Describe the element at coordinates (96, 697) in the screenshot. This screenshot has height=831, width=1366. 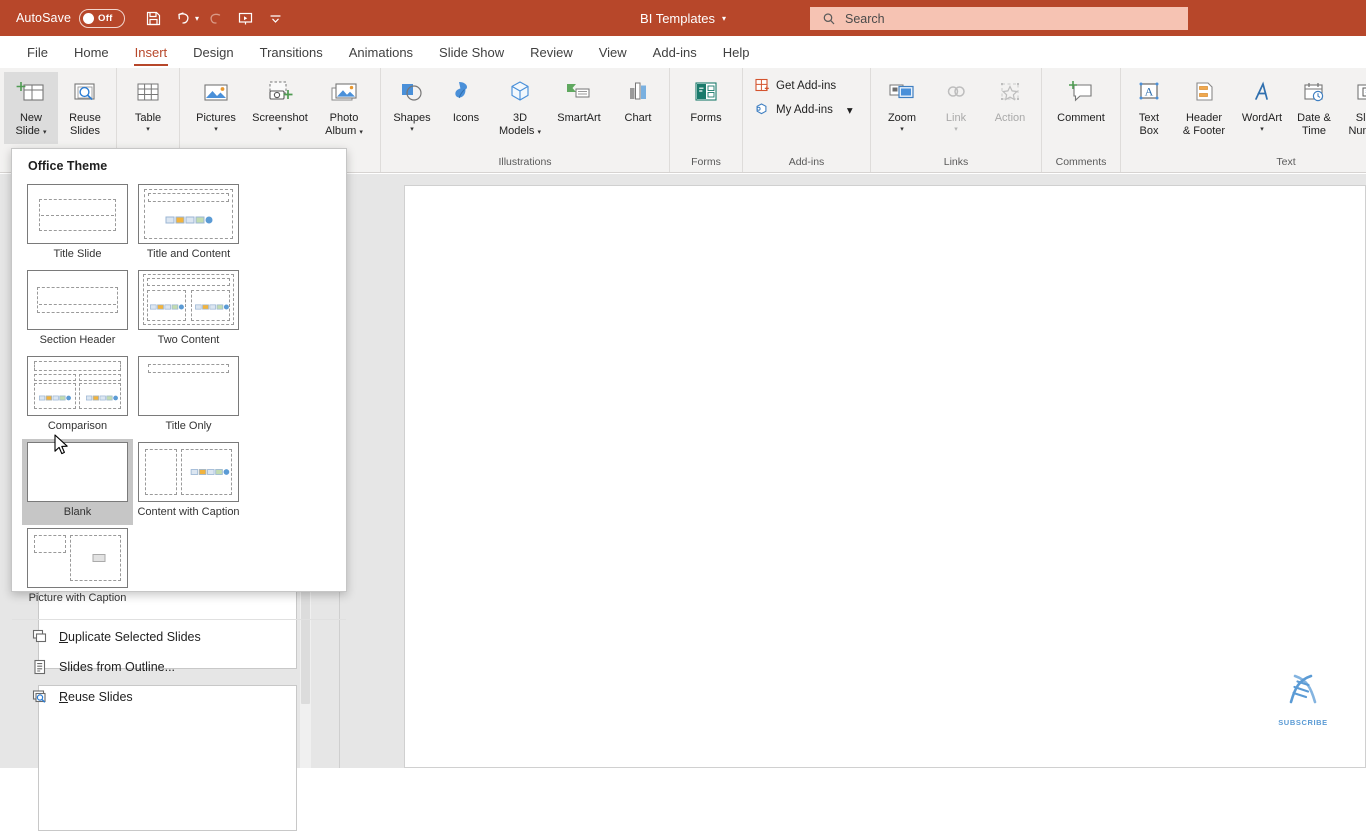
I see `command-label: Reuse Slides` at that location.